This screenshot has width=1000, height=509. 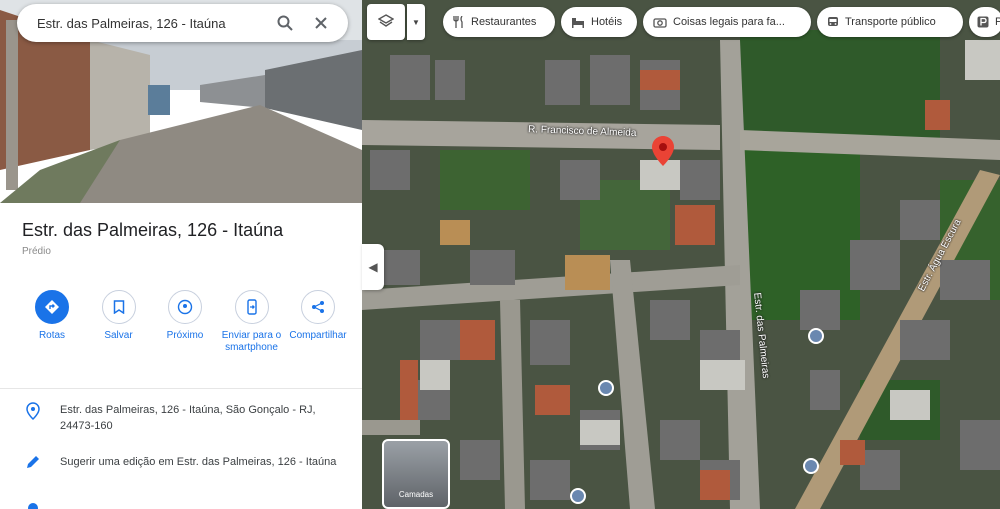 What do you see at coordinates (185, 335) in the screenshot?
I see `action-label: Próximo` at bounding box center [185, 335].